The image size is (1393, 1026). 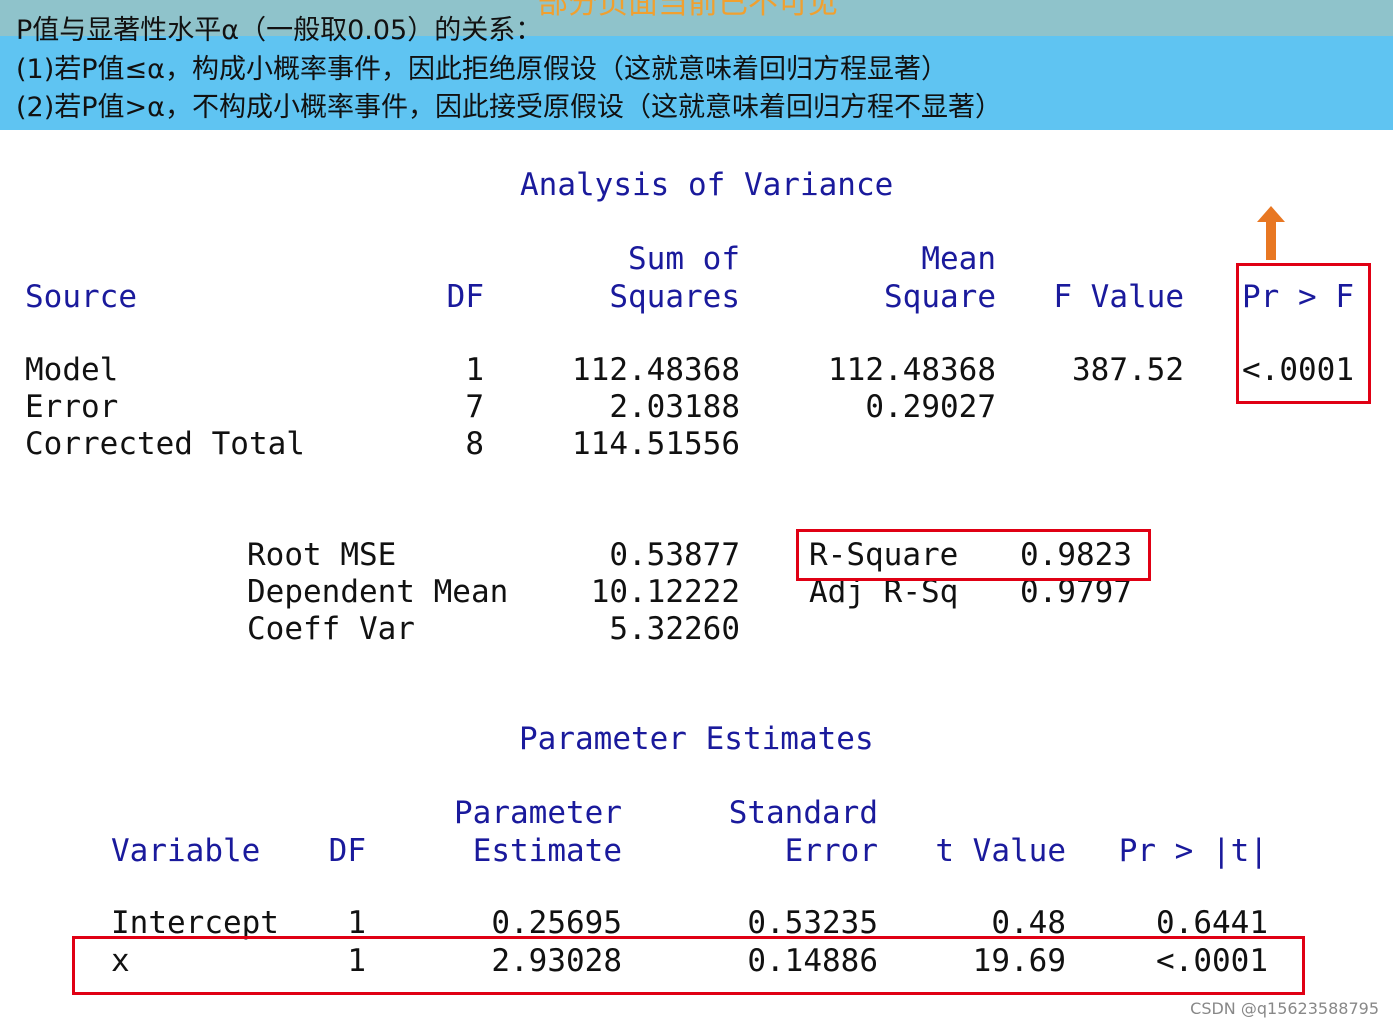 What do you see at coordinates (940, 297) in the screenshot?
I see `anova-header-ms-bottom: Square` at bounding box center [940, 297].